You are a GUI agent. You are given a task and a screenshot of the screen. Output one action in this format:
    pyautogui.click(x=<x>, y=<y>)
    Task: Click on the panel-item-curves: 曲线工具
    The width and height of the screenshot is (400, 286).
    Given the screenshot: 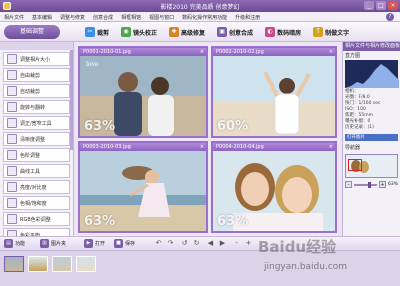 What is the action you would take?
    pyautogui.click(x=36, y=171)
    